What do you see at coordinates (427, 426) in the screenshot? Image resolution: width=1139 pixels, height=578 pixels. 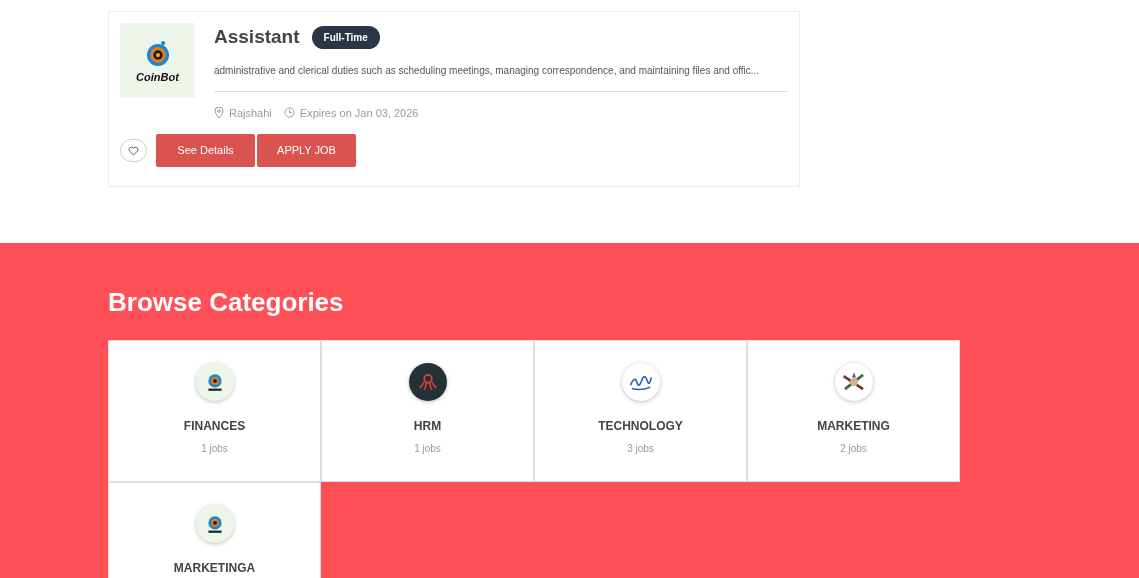 I see `category-name: HRM` at bounding box center [427, 426].